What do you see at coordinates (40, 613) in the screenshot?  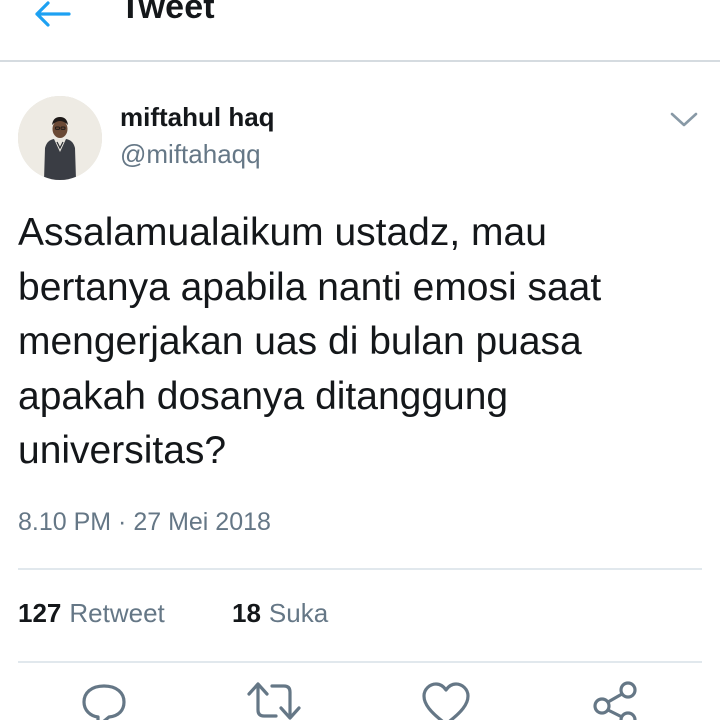 I see `retweet-count-number: 127` at bounding box center [40, 613].